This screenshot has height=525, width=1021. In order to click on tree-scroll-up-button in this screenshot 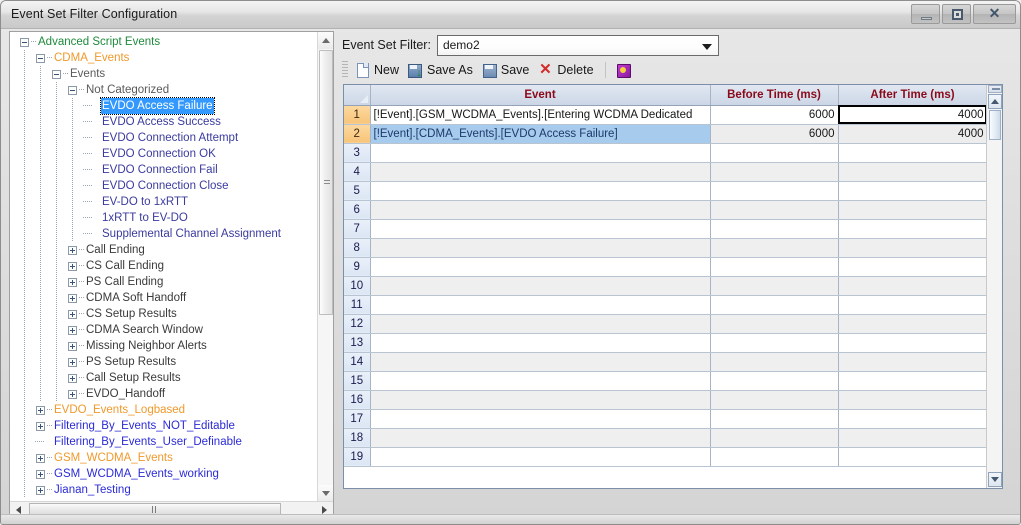, I will do `click(325, 40)`.